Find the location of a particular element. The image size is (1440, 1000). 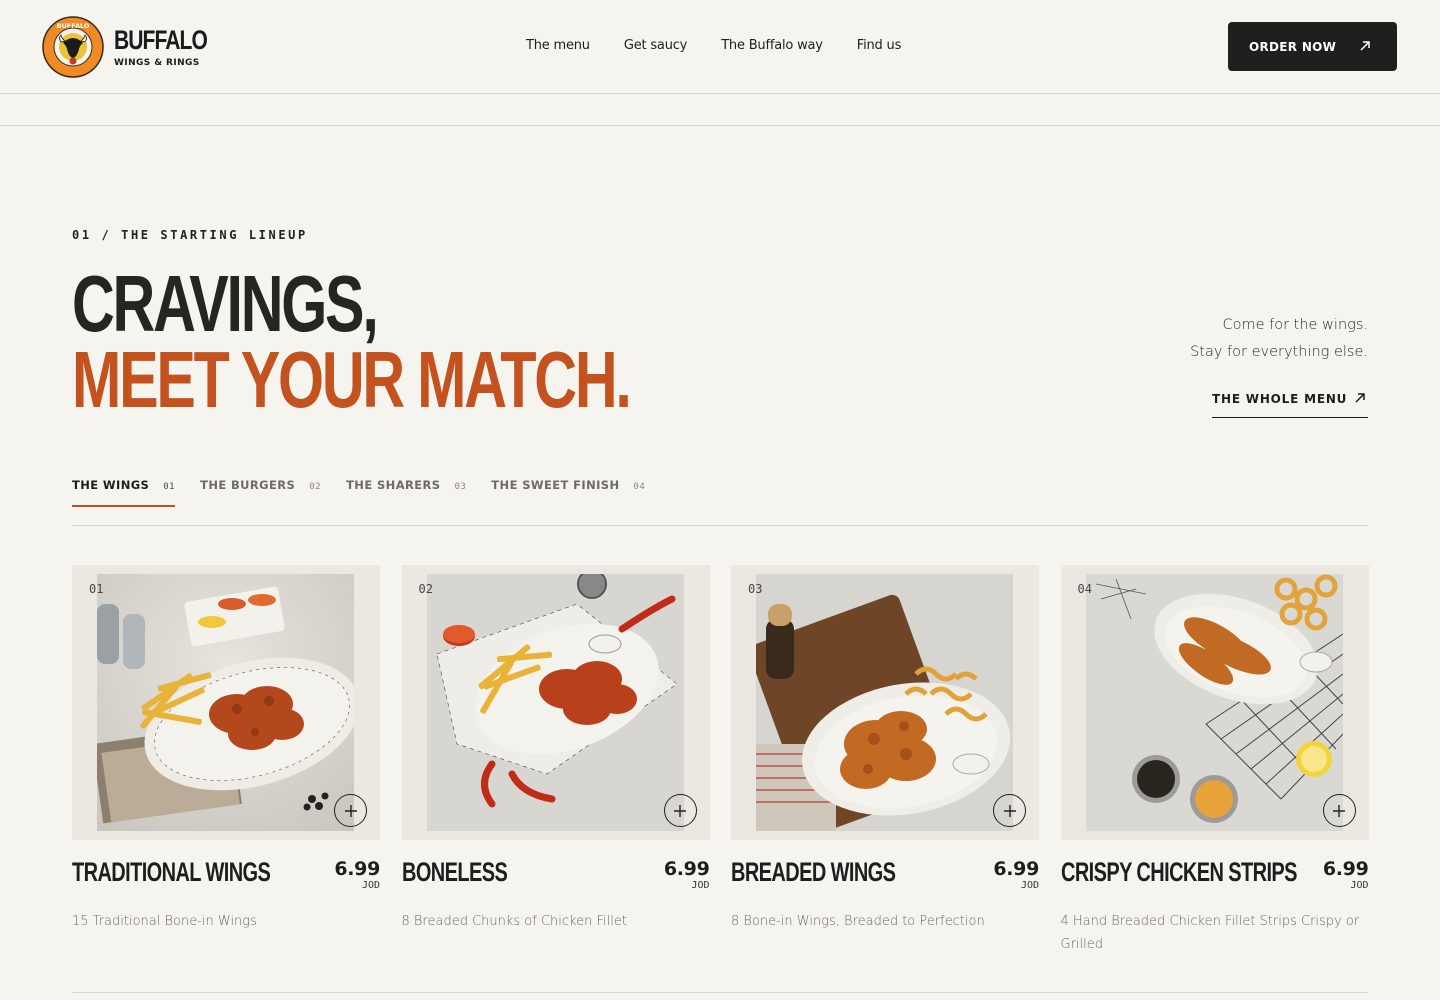

brand-subtitle: WINGS & RINGS is located at coordinates (157, 63).